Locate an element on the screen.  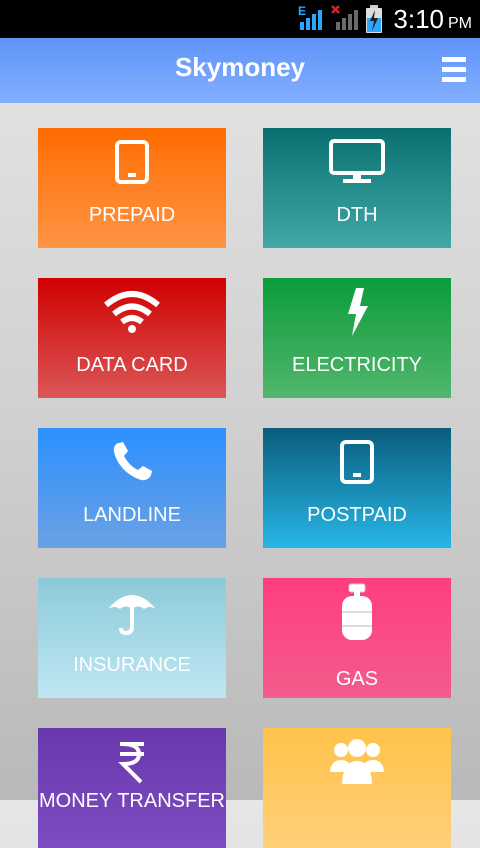
network-type-label: E is located at coordinates (302, 11).